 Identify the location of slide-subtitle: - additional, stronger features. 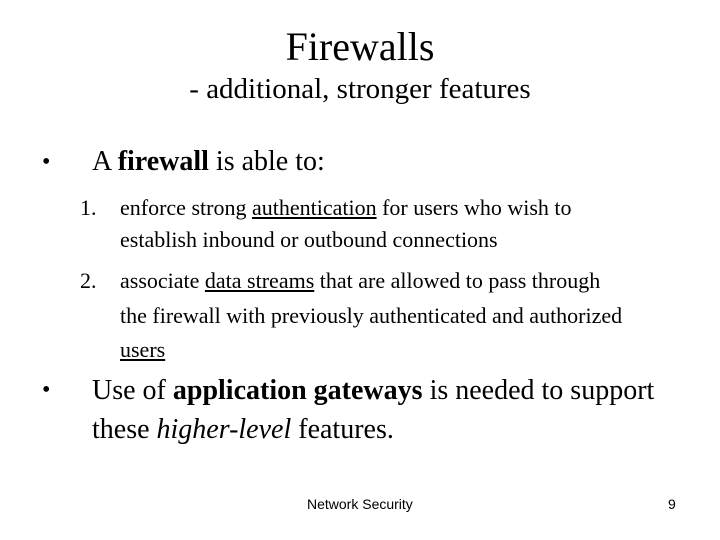
(360, 89).